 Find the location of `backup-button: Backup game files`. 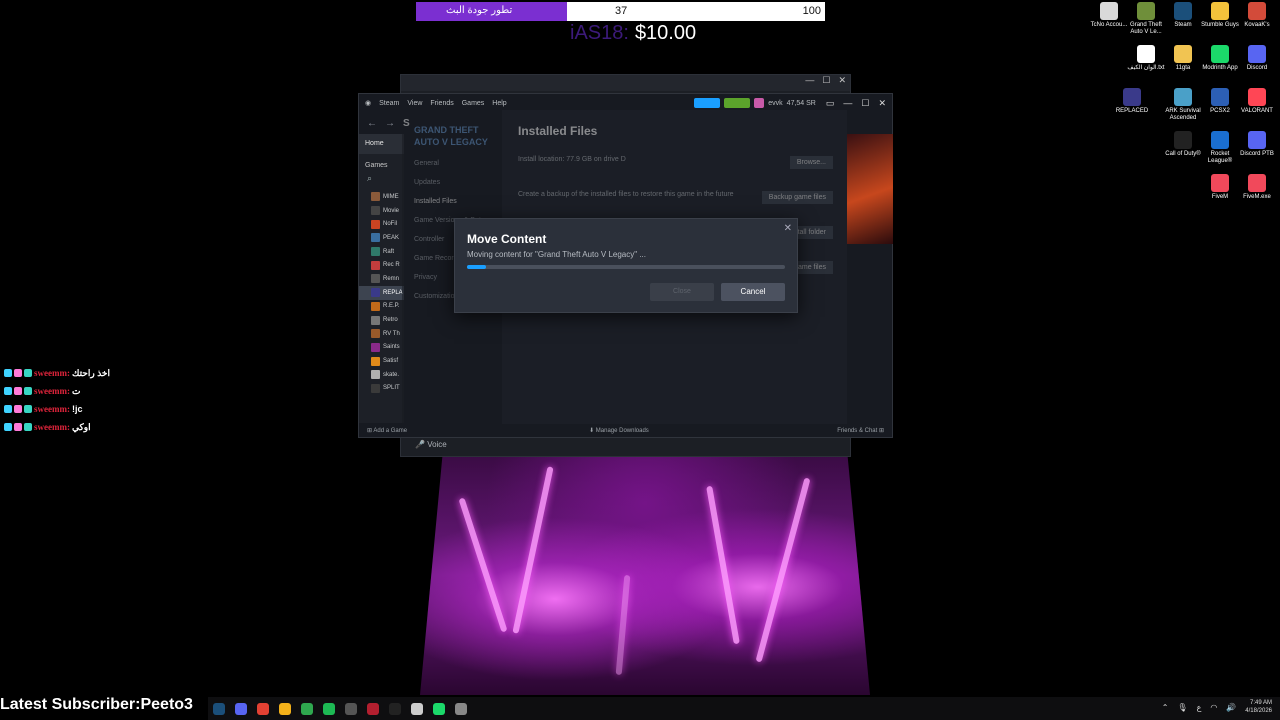

backup-button: Backup game files is located at coordinates (797, 197).